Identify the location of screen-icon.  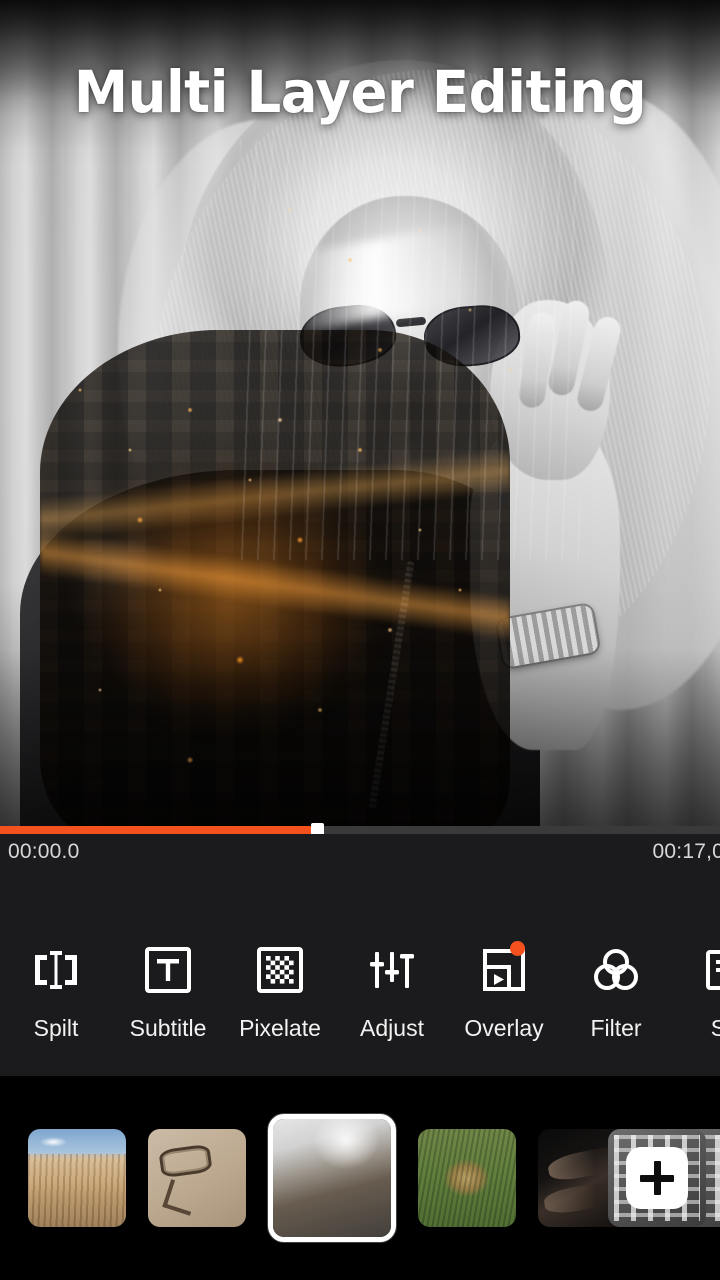
(710, 970).